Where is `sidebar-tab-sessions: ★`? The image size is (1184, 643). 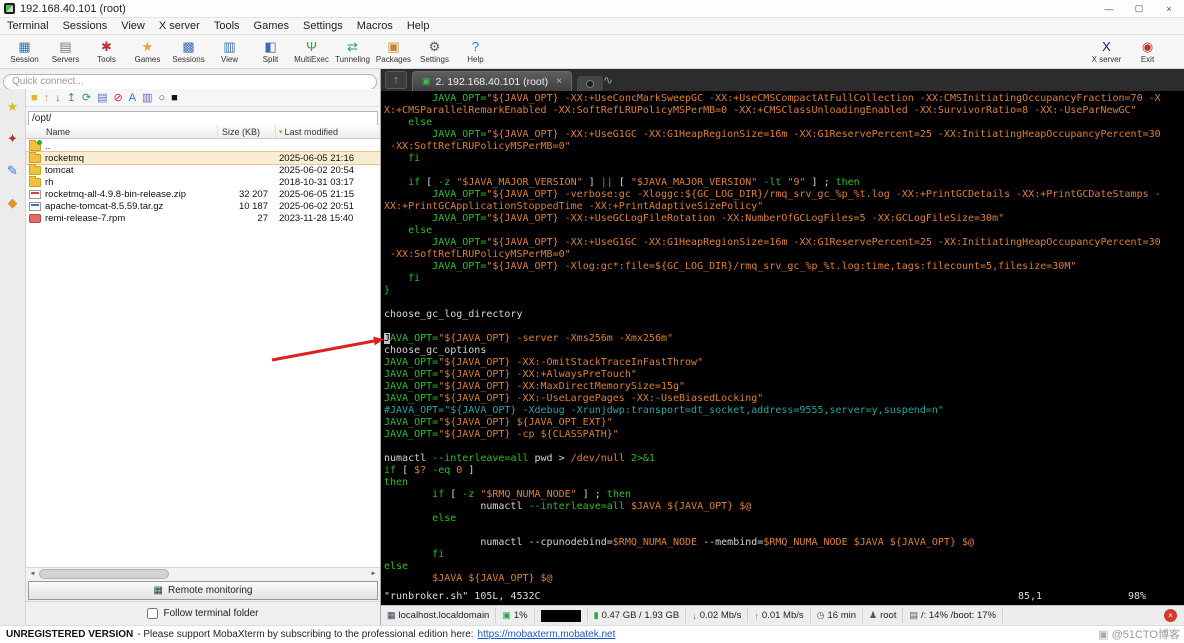 sidebar-tab-sessions: ★ is located at coordinates (13, 107).